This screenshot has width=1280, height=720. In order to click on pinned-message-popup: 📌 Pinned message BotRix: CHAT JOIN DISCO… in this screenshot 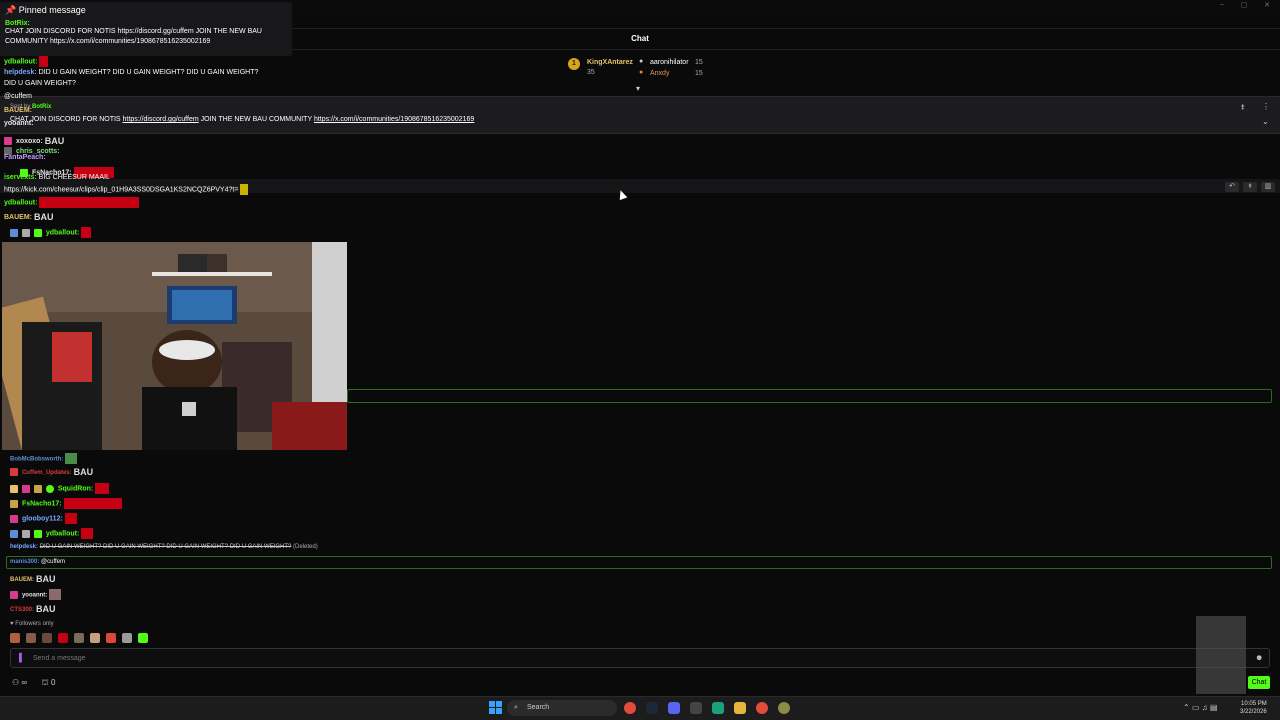, I will do `click(146, 29)`.